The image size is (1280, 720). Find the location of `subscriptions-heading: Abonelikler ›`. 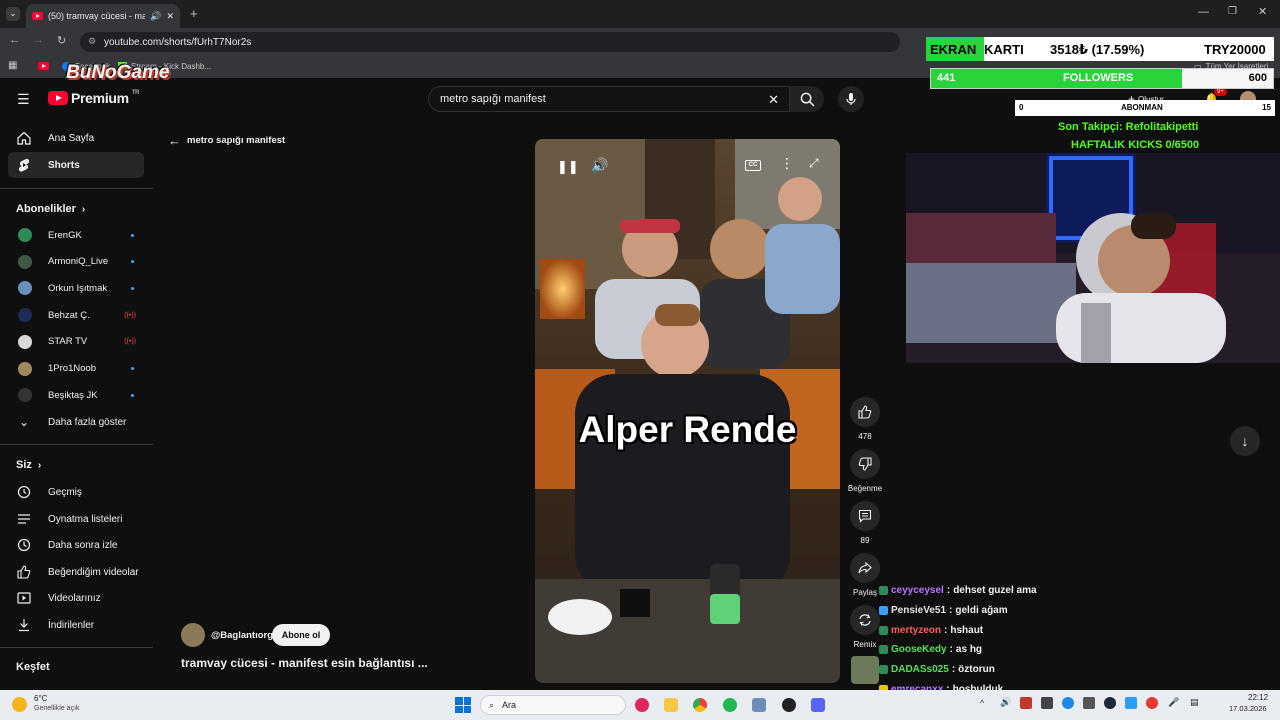

subscriptions-heading: Abonelikler › is located at coordinates (50, 209).